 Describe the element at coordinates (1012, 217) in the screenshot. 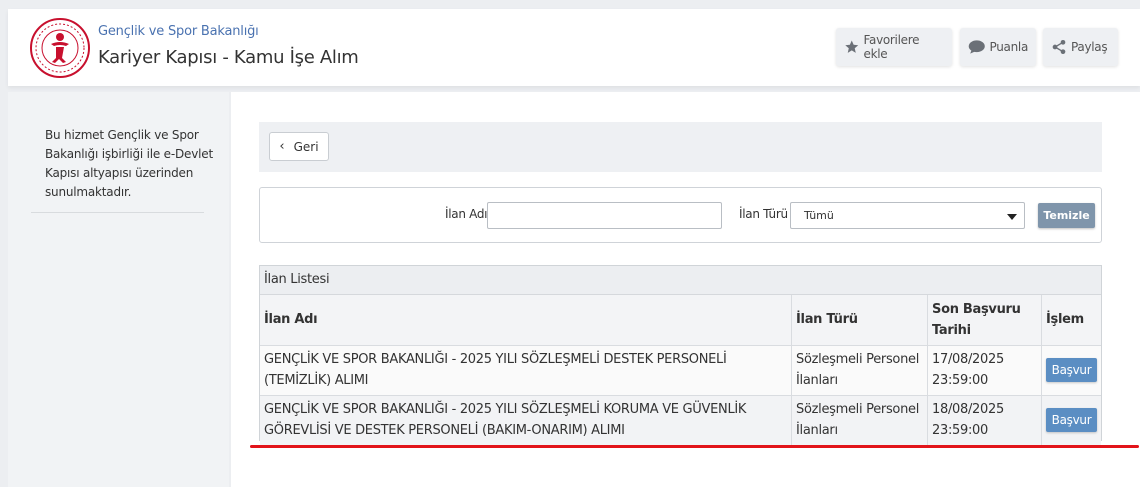

I see `chevron-down-icon` at that location.